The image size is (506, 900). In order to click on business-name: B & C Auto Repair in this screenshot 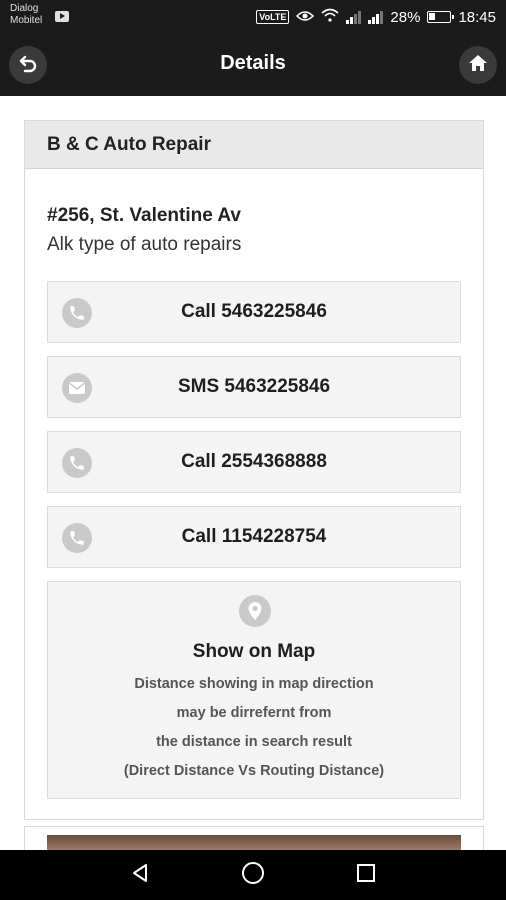, I will do `click(254, 145)`.